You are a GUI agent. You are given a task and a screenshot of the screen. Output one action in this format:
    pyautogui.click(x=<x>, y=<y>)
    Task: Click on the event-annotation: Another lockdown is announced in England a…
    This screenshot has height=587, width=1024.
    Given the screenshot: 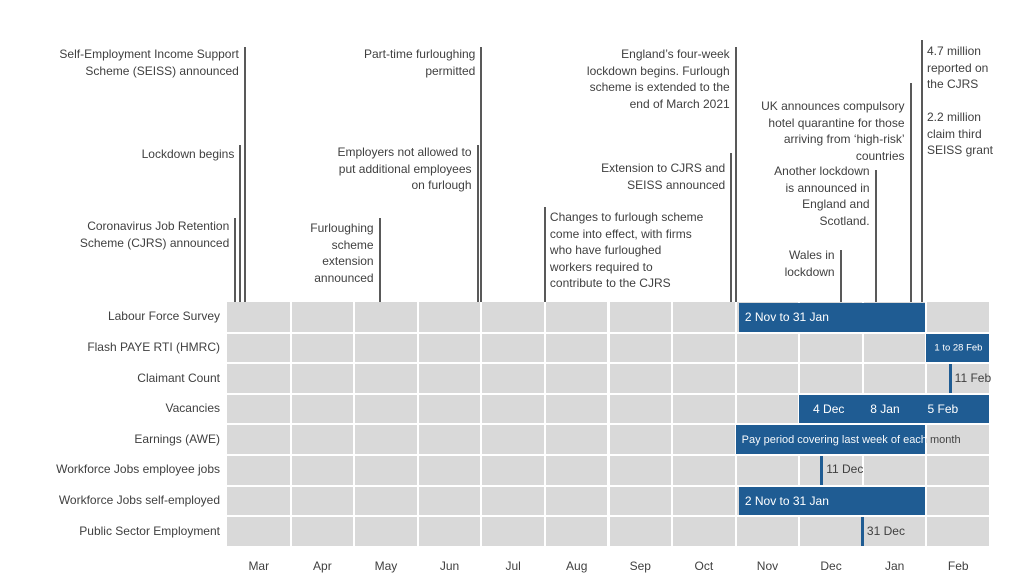 What is the action you would take?
    pyautogui.click(x=821, y=196)
    